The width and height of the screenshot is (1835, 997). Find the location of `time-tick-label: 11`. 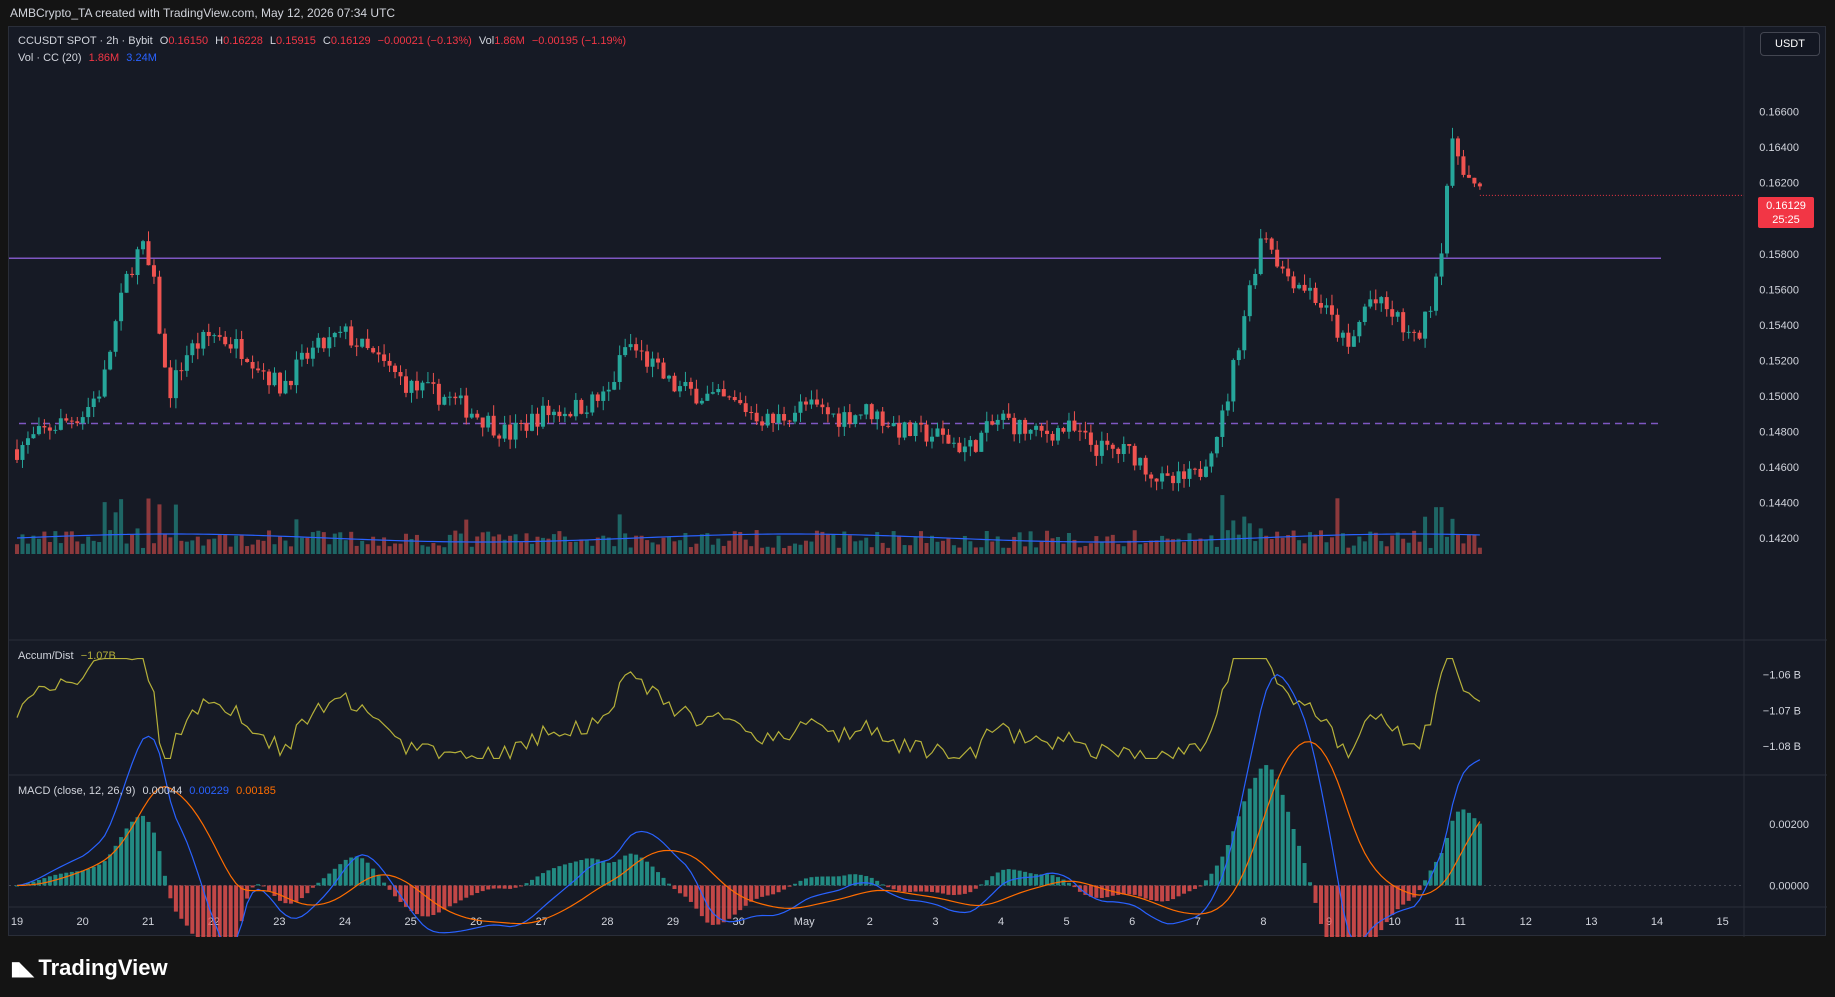

time-tick-label: 11 is located at coordinates (1459, 922).